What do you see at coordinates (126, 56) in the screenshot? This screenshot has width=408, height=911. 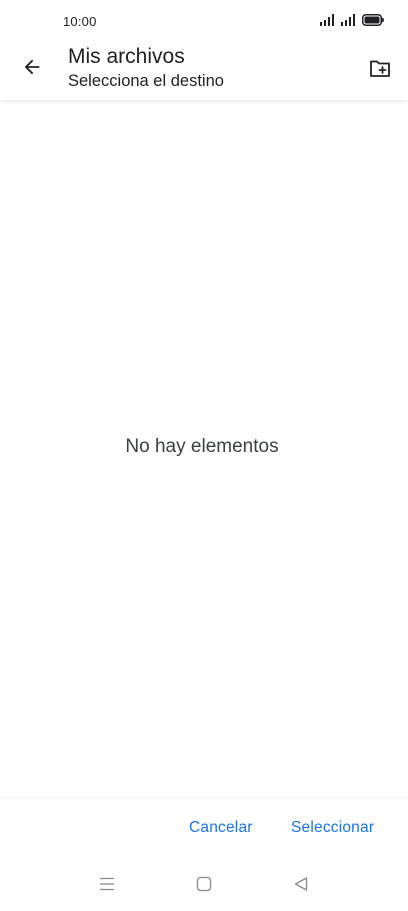 I see `page-title: Mis archivos` at bounding box center [126, 56].